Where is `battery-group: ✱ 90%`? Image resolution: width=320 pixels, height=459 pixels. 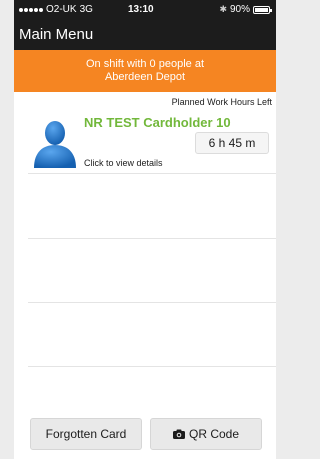
battery-group: ✱ 90% is located at coordinates (245, 9).